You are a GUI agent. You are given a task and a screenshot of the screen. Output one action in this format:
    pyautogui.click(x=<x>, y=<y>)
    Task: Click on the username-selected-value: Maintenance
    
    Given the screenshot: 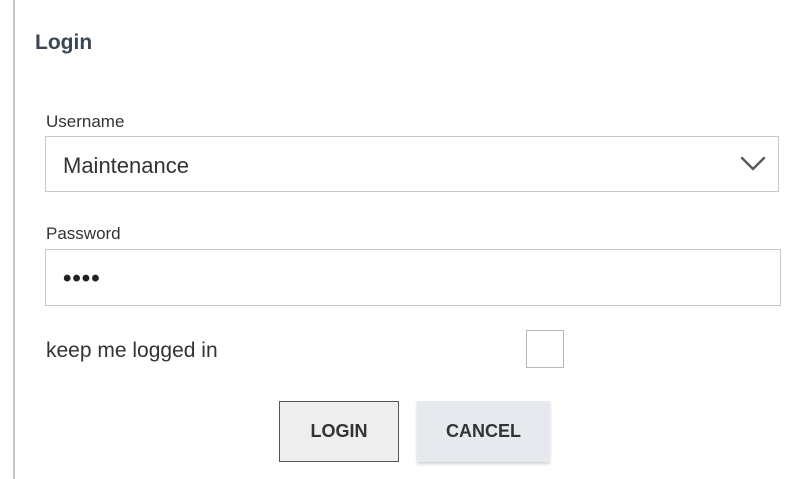 What is the action you would take?
    pyautogui.click(x=126, y=165)
    